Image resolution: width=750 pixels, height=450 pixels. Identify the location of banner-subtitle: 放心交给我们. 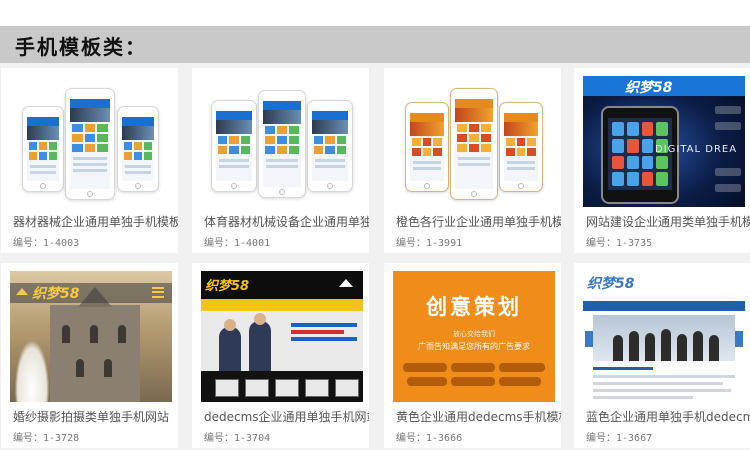
(474, 334).